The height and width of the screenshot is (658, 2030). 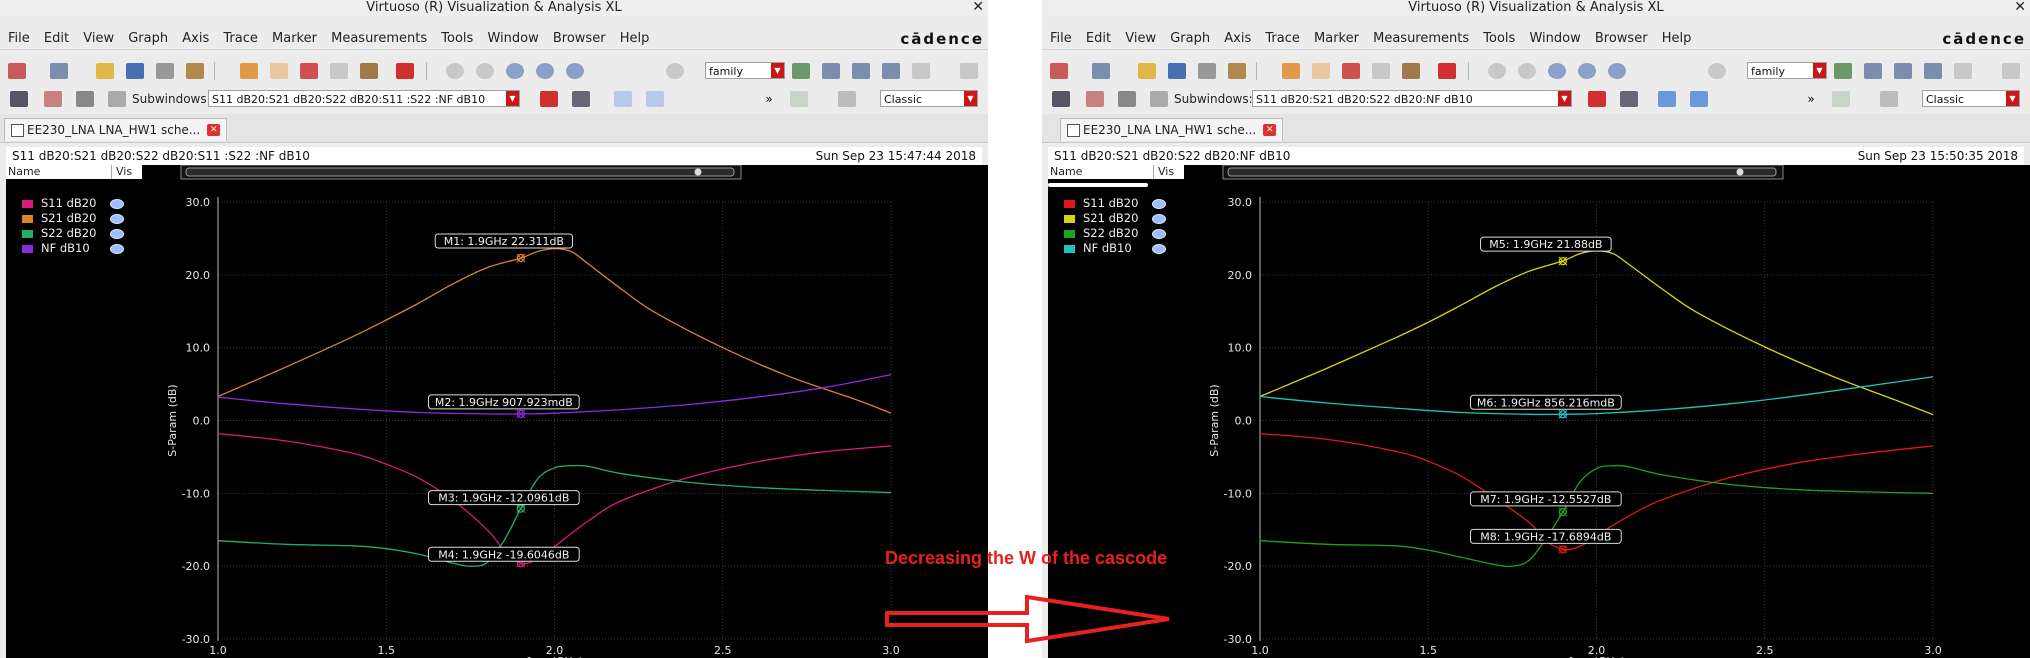 I want to click on strip-layout-icon, so click(x=1127, y=99).